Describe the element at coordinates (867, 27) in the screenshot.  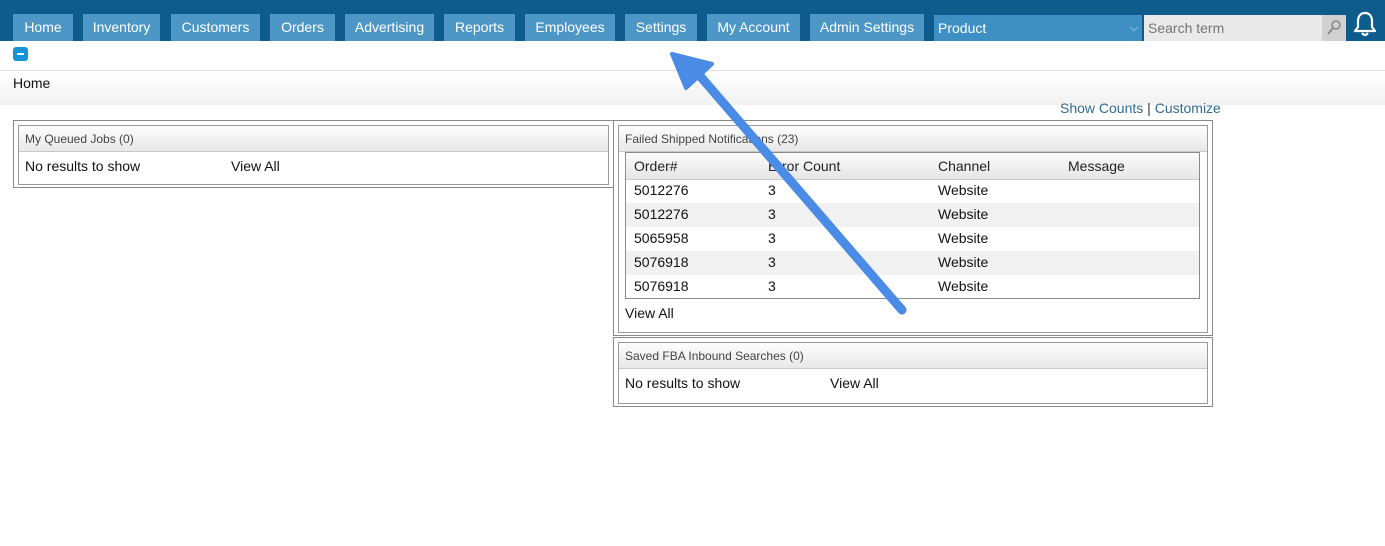
I see `tab-admin-settings: Admin Settings` at that location.